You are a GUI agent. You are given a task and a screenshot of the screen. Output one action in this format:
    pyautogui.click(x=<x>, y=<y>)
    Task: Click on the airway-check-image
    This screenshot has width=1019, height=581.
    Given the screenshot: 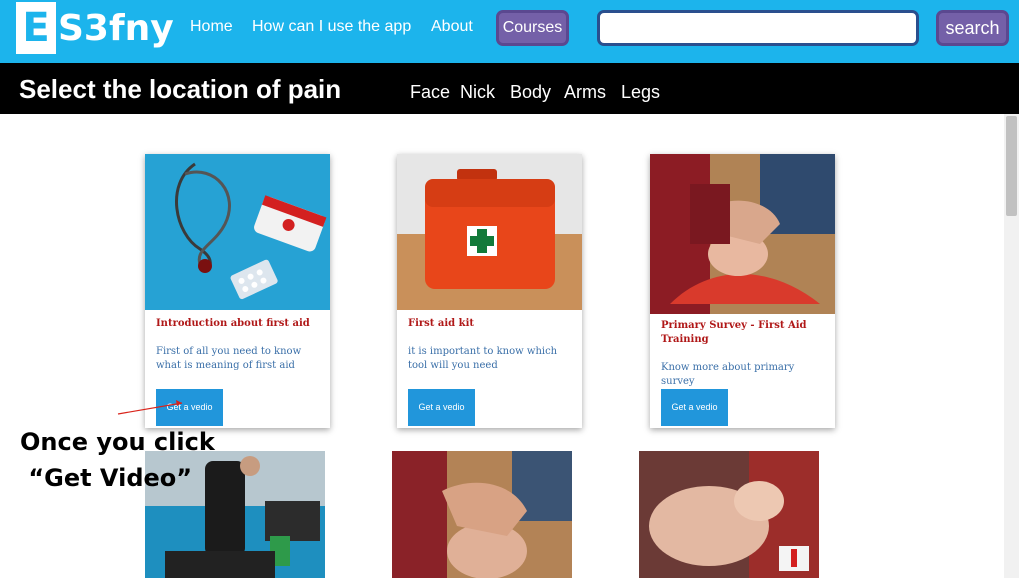 What is the action you would take?
    pyautogui.click(x=482, y=514)
    